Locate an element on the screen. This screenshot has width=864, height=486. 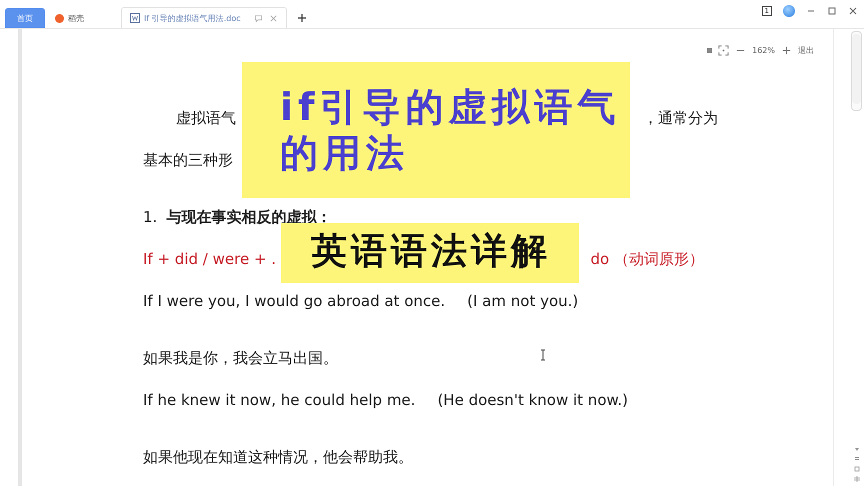
document-icon is located at coordinates (135, 18).